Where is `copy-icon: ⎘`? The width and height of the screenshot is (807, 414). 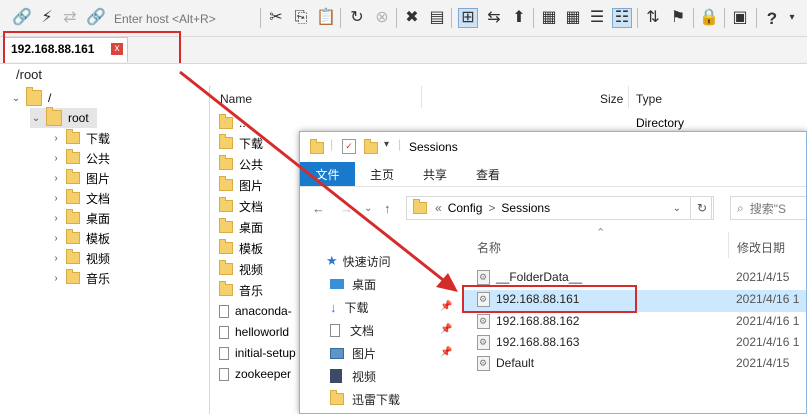
copy-icon: ⎘ is located at coordinates (301, 18).